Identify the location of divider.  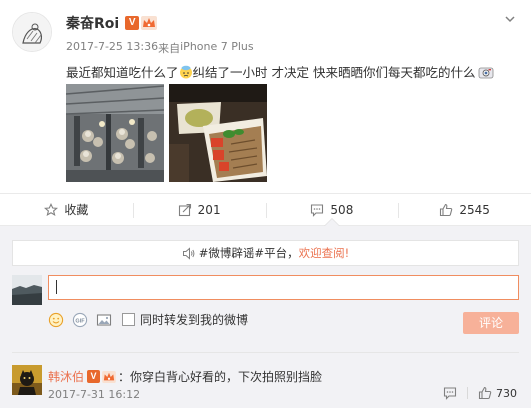
(265, 352).